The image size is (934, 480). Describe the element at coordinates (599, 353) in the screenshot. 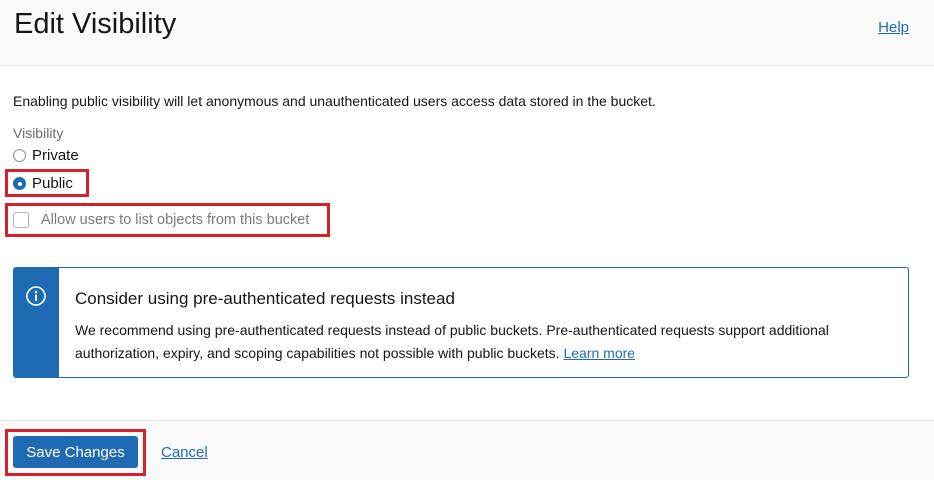

I see `learn-more-link: Learn more` at that location.